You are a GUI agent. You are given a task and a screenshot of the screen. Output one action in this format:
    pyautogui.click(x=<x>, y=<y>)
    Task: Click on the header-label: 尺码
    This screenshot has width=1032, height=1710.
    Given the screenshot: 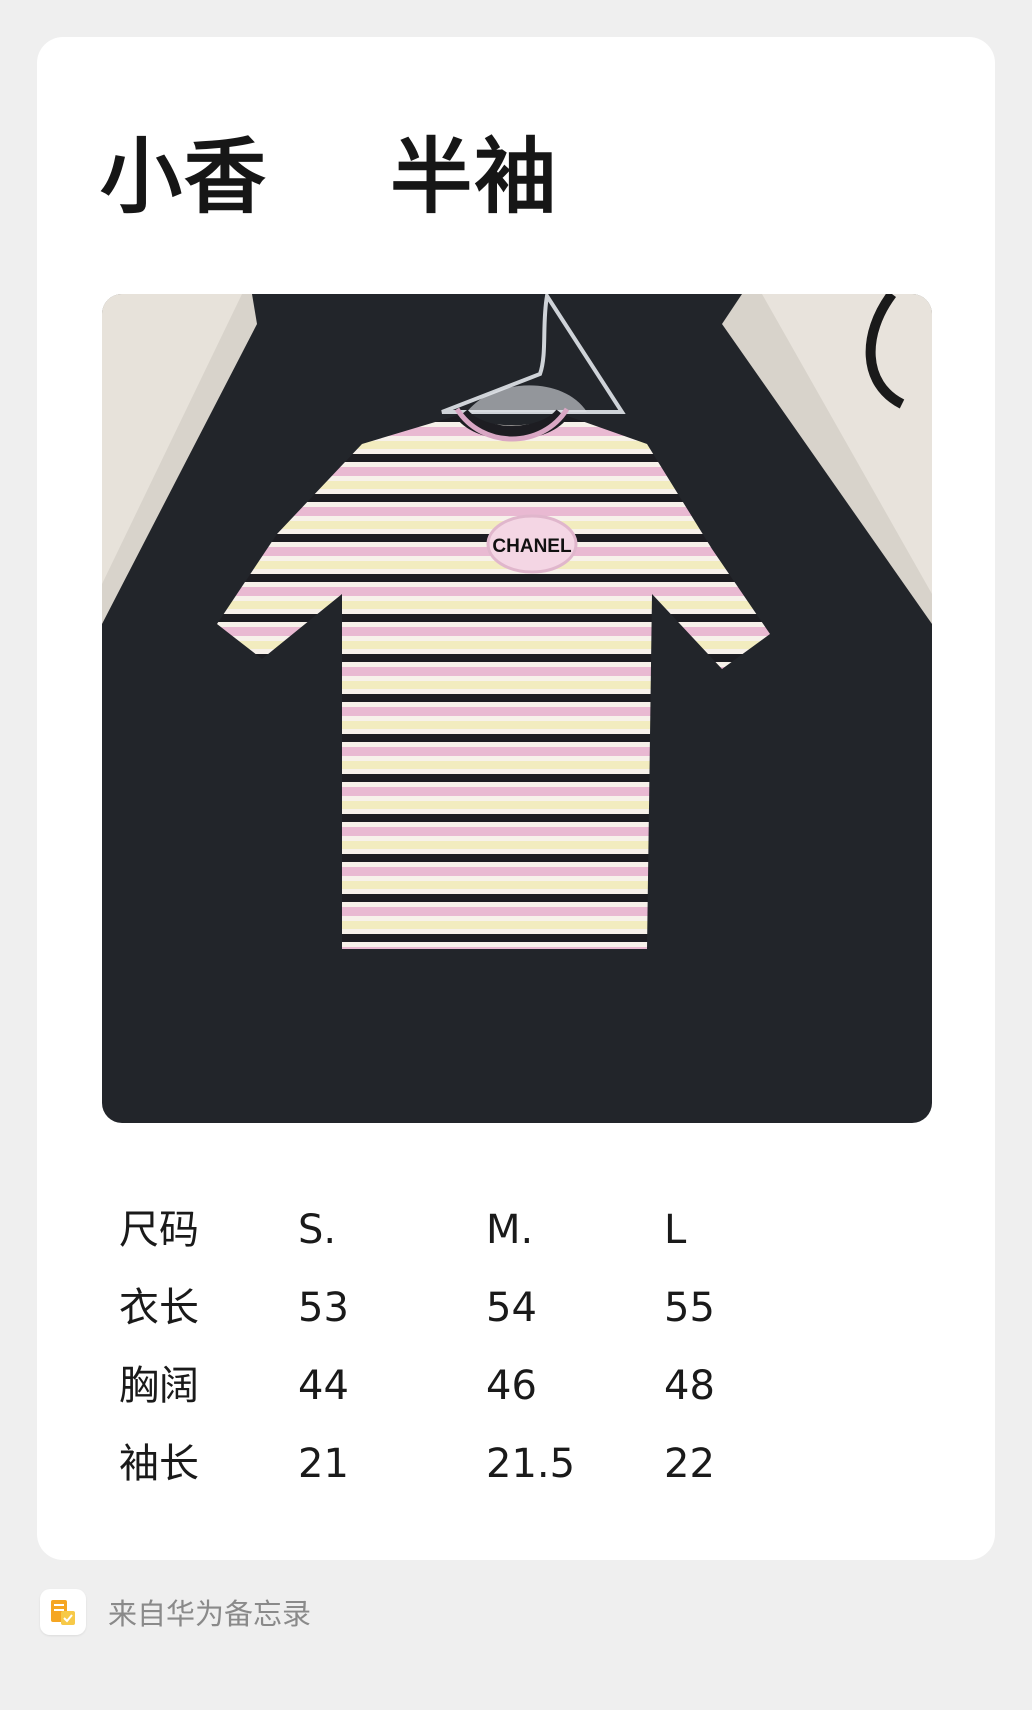 What is the action you would take?
    pyautogui.click(x=159, y=1230)
    